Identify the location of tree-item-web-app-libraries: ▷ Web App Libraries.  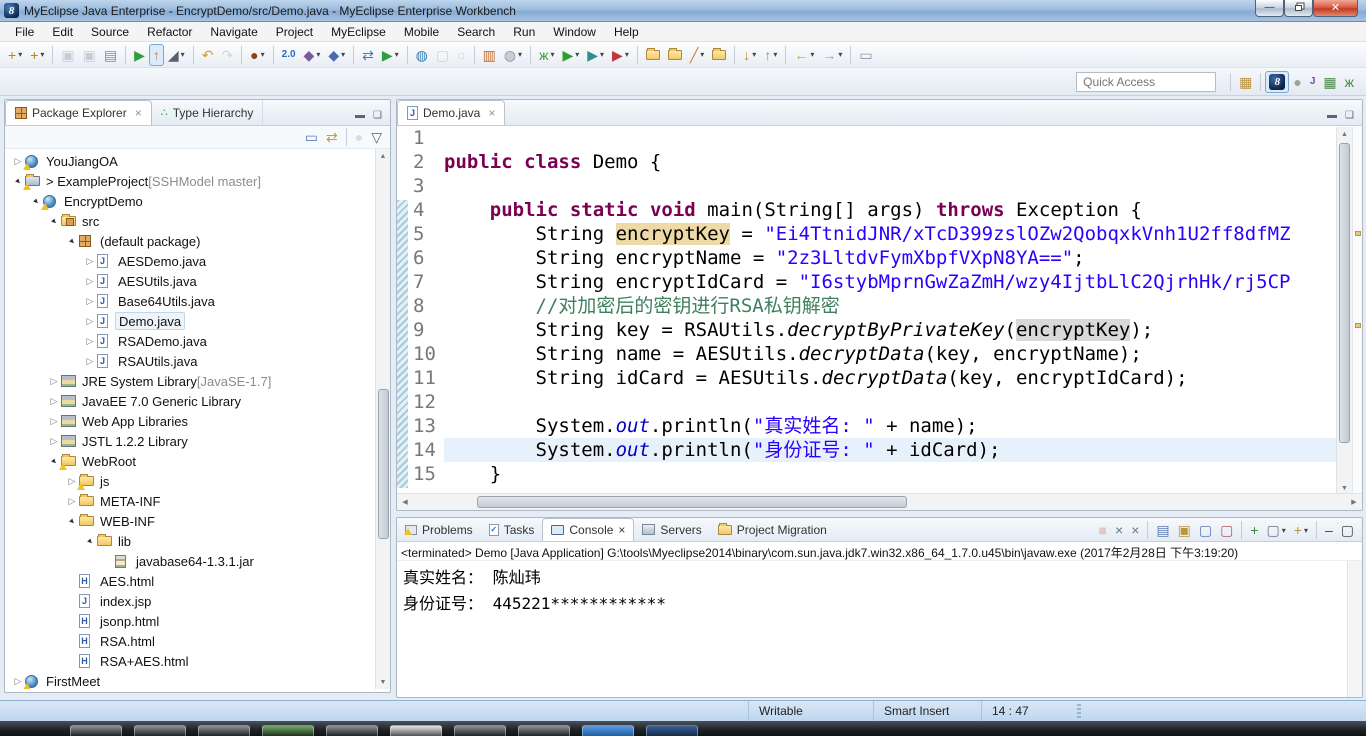
(197, 421).